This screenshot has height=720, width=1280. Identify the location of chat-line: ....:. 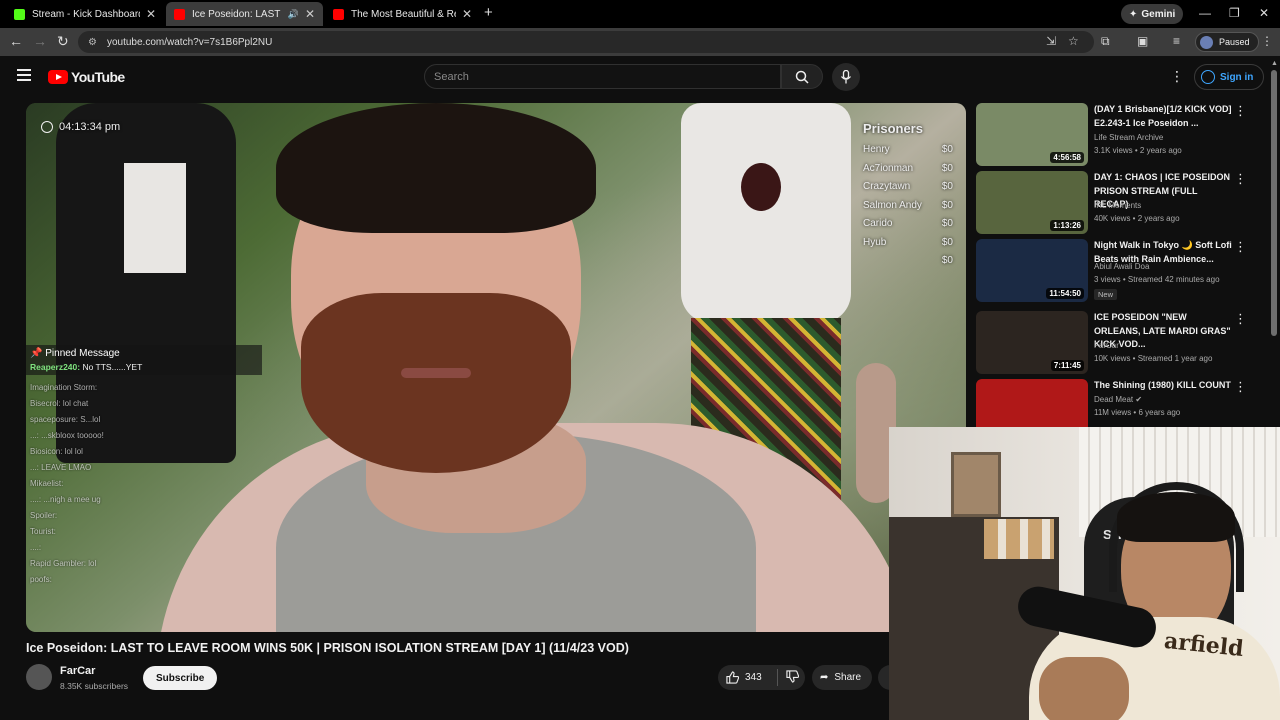
(36, 547).